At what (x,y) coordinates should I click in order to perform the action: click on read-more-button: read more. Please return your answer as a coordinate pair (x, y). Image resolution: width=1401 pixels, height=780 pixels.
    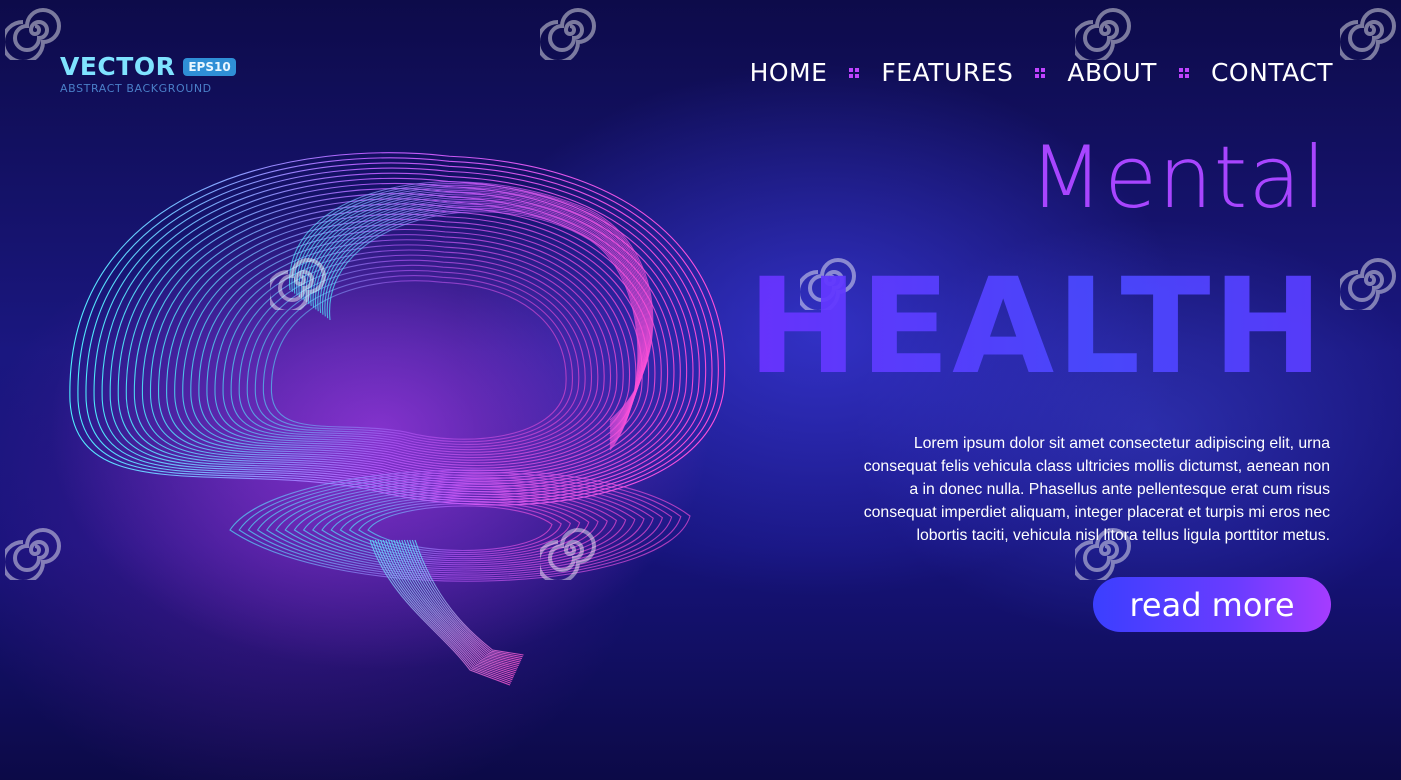
    Looking at the image, I should click on (1212, 604).